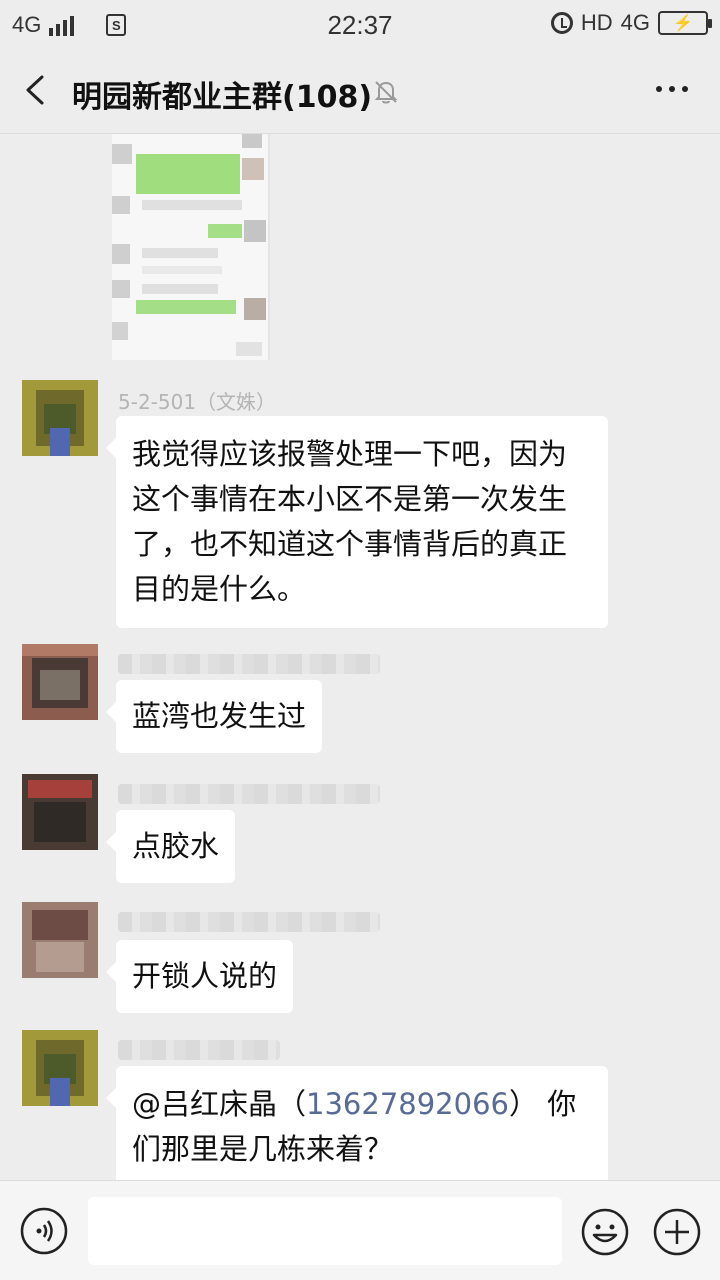 This screenshot has height=1280, width=720. What do you see at coordinates (219, 589) in the screenshot?
I see `message-line: 目的是什么。` at bounding box center [219, 589].